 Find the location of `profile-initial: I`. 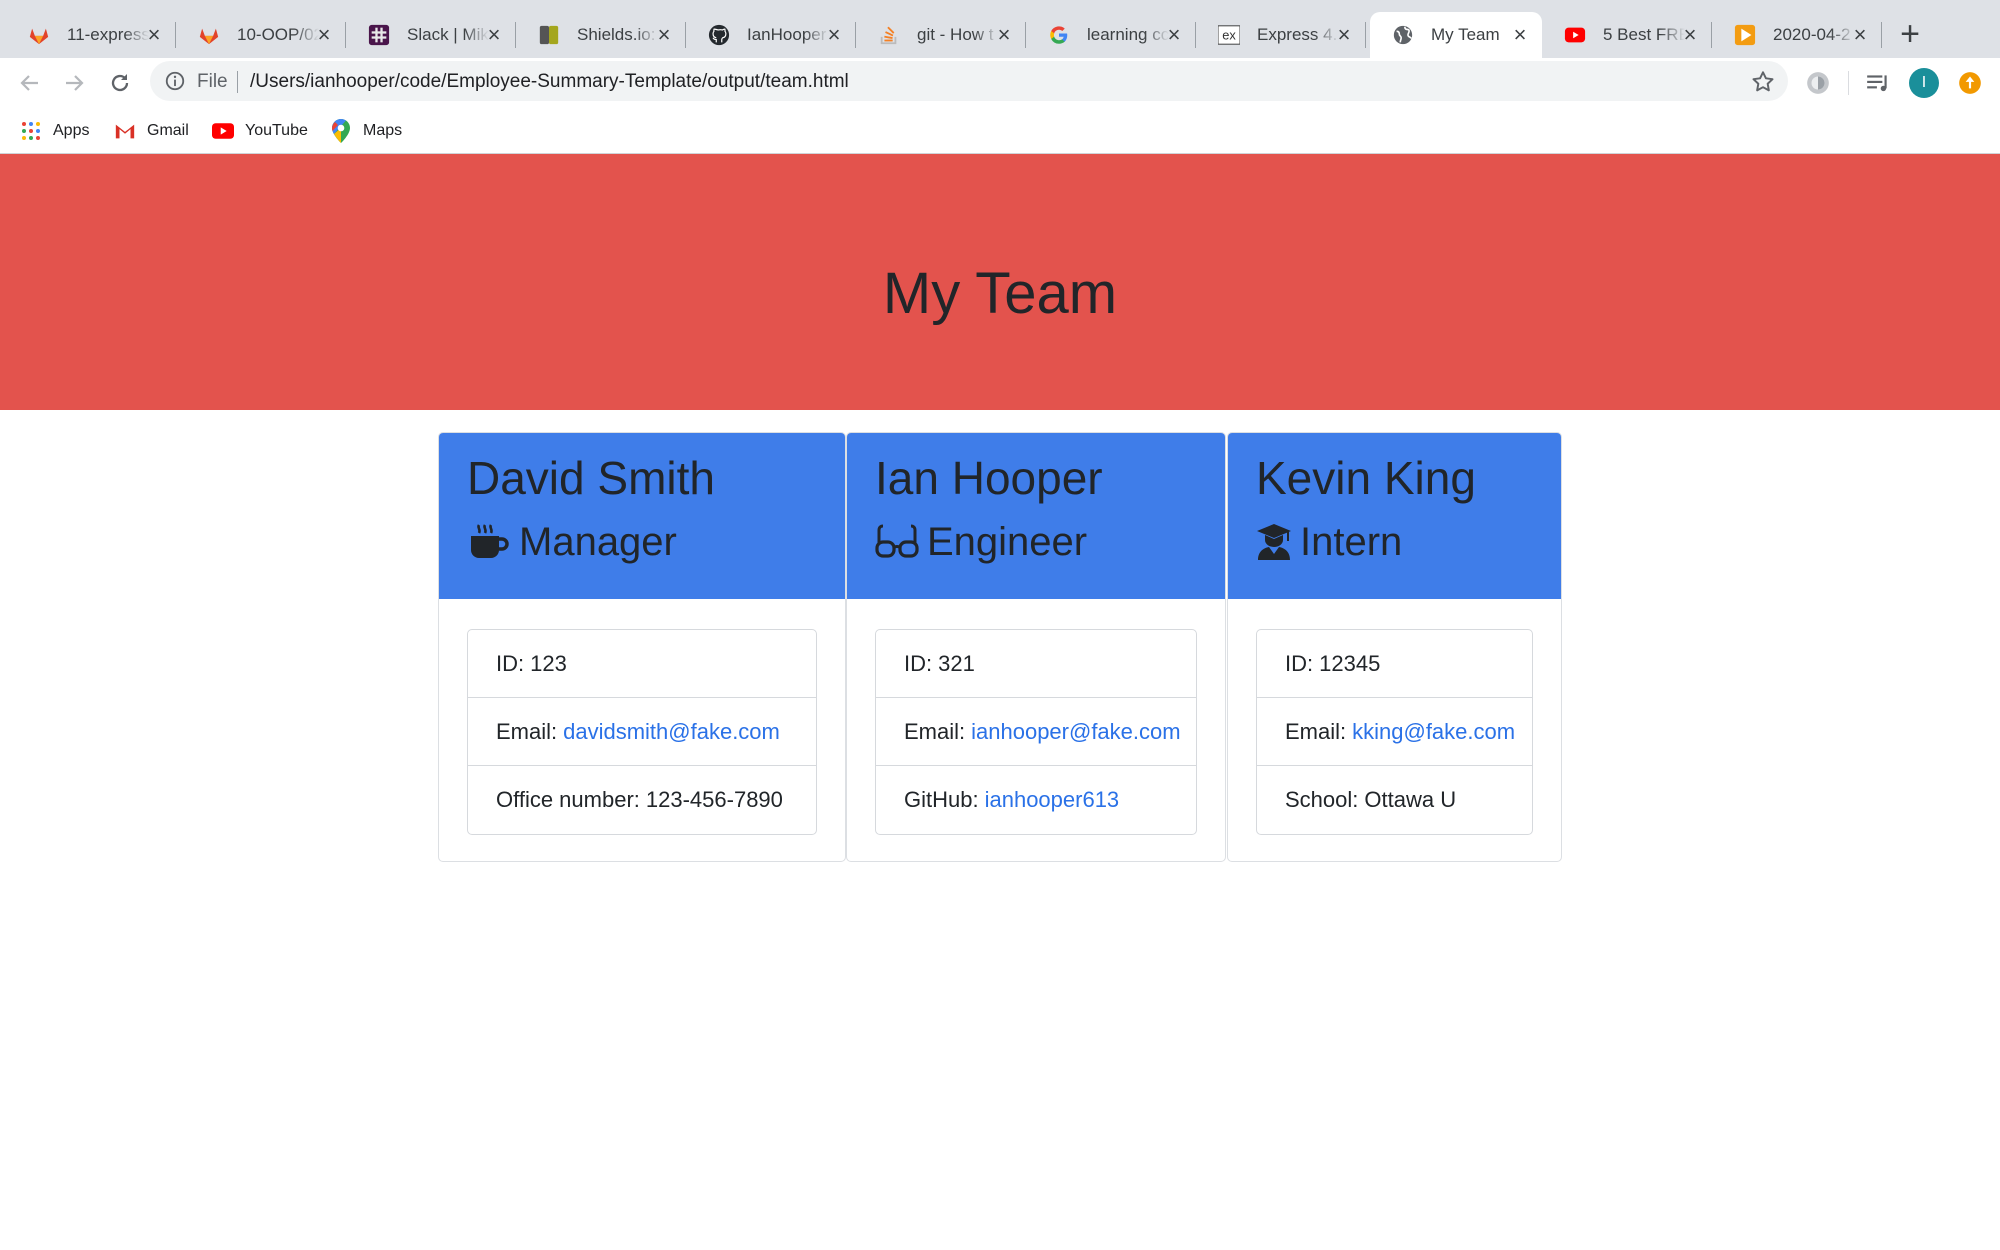

profile-initial: I is located at coordinates (1924, 82).